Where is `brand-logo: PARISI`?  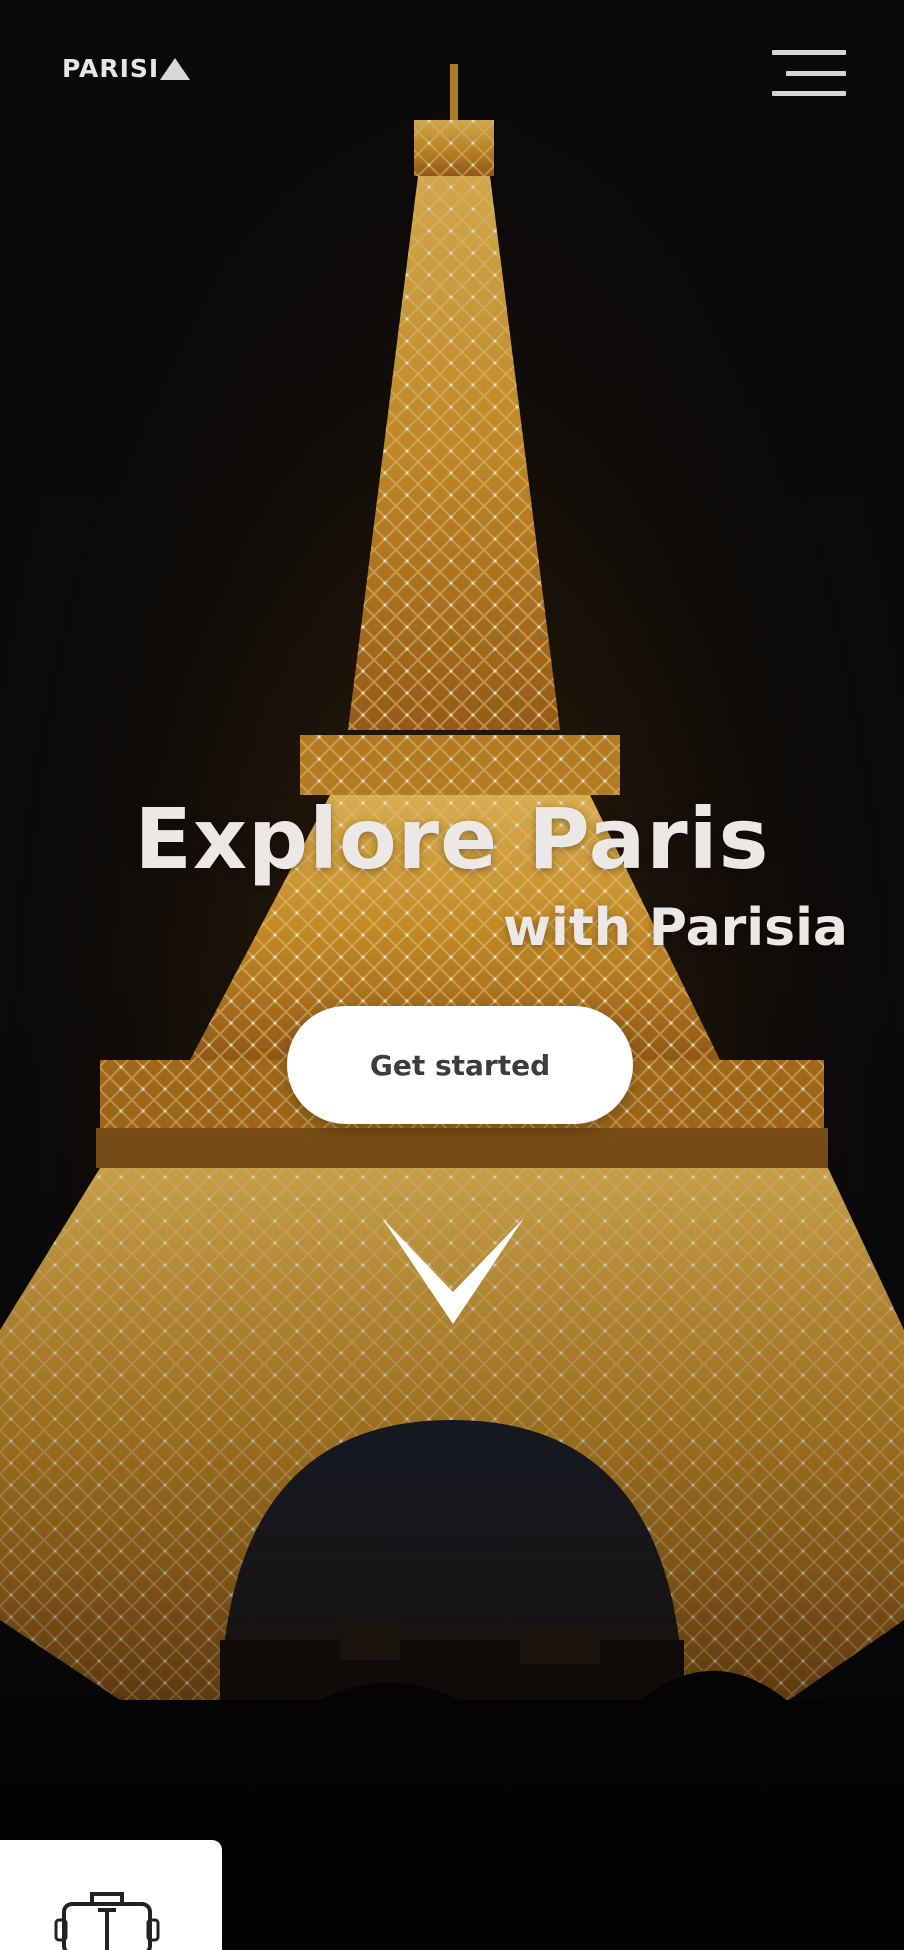
brand-logo: PARISI is located at coordinates (126, 68).